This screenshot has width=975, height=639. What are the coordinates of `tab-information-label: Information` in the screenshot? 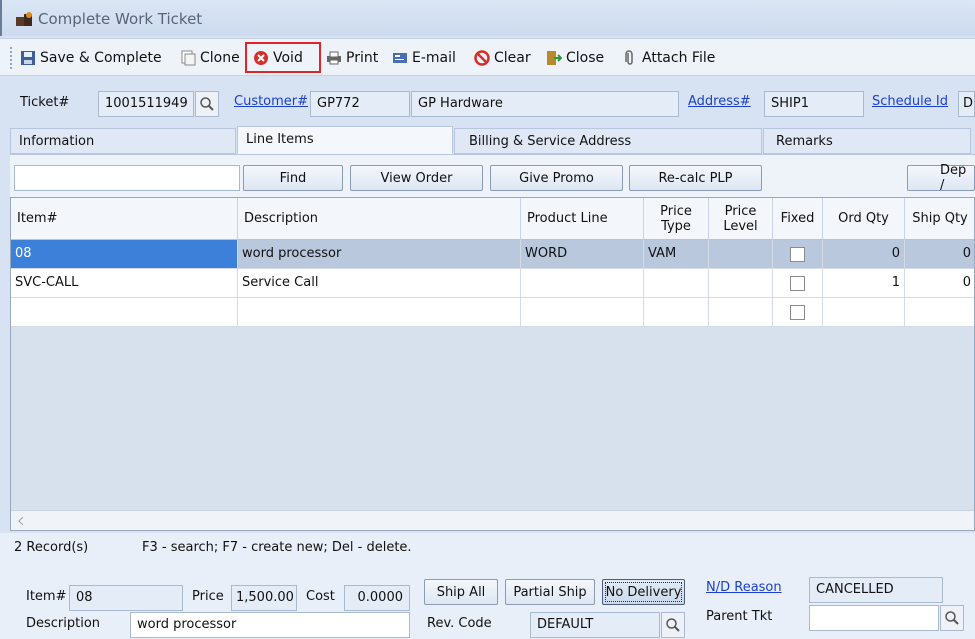 It's located at (57, 141).